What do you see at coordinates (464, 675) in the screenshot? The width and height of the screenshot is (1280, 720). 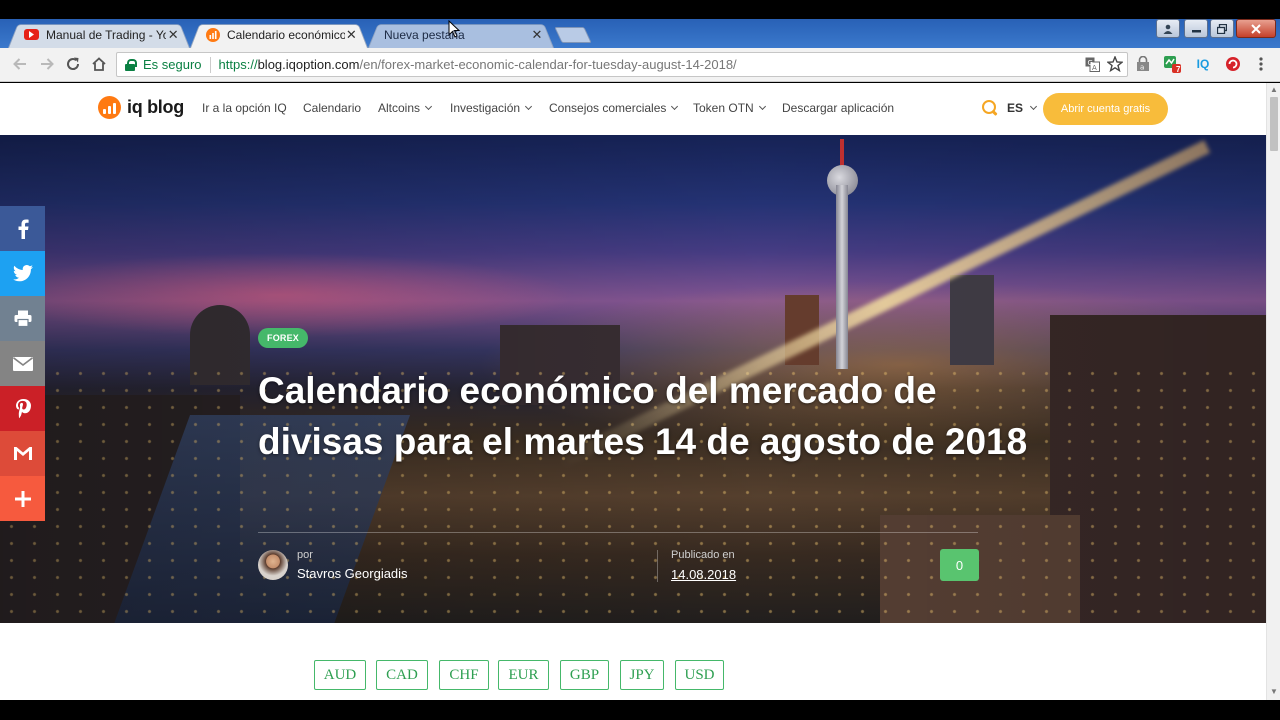 I see `currency-tag-chf: CHF` at bounding box center [464, 675].